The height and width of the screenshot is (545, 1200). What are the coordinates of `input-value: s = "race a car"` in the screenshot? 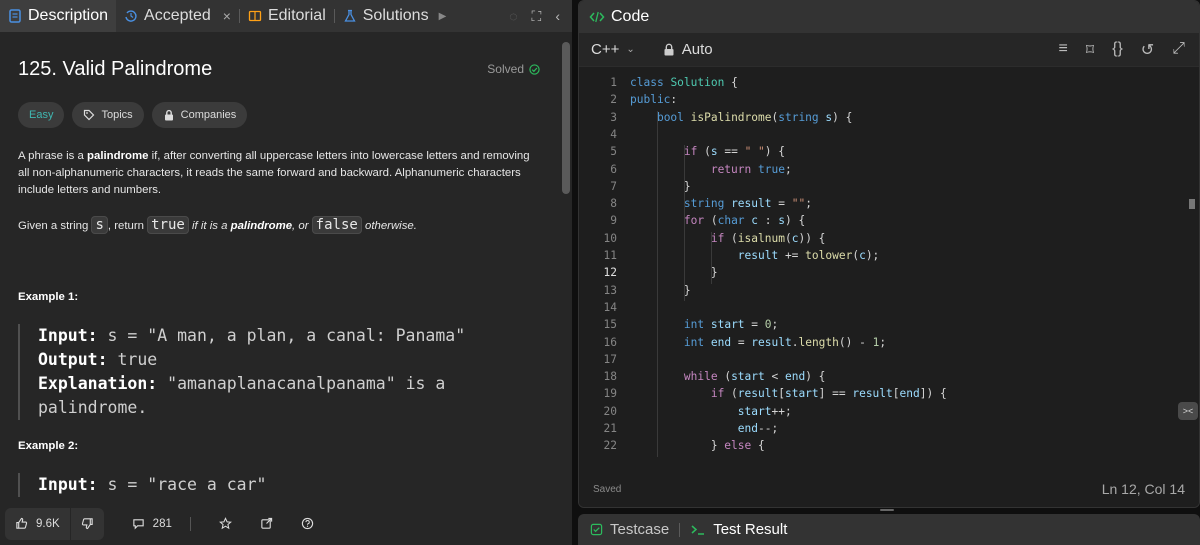 It's located at (182, 484).